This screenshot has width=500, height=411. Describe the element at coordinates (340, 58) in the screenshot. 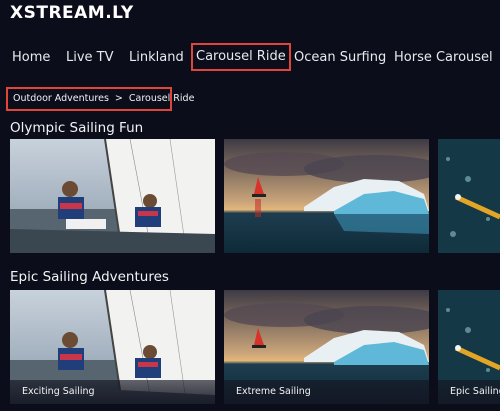

I see `nav-item-ocean-surfing: Ocean Surfing` at that location.